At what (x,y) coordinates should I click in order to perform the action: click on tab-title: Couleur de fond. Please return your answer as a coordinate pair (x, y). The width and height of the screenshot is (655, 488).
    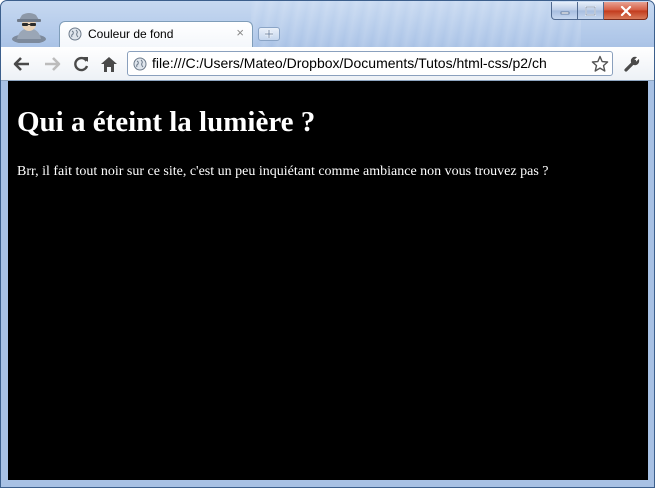
    Looking at the image, I should click on (131, 34).